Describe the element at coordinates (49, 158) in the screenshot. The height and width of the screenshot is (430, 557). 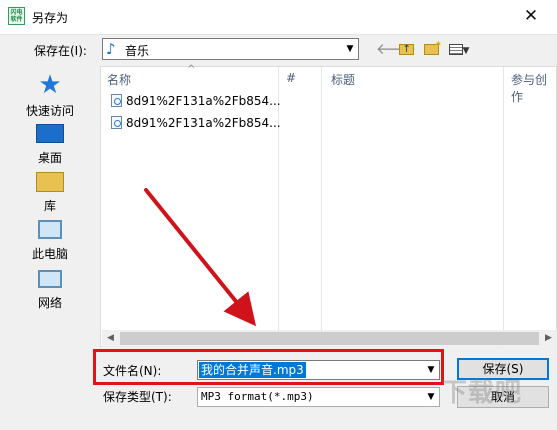
I see `place-label: 桌面` at that location.